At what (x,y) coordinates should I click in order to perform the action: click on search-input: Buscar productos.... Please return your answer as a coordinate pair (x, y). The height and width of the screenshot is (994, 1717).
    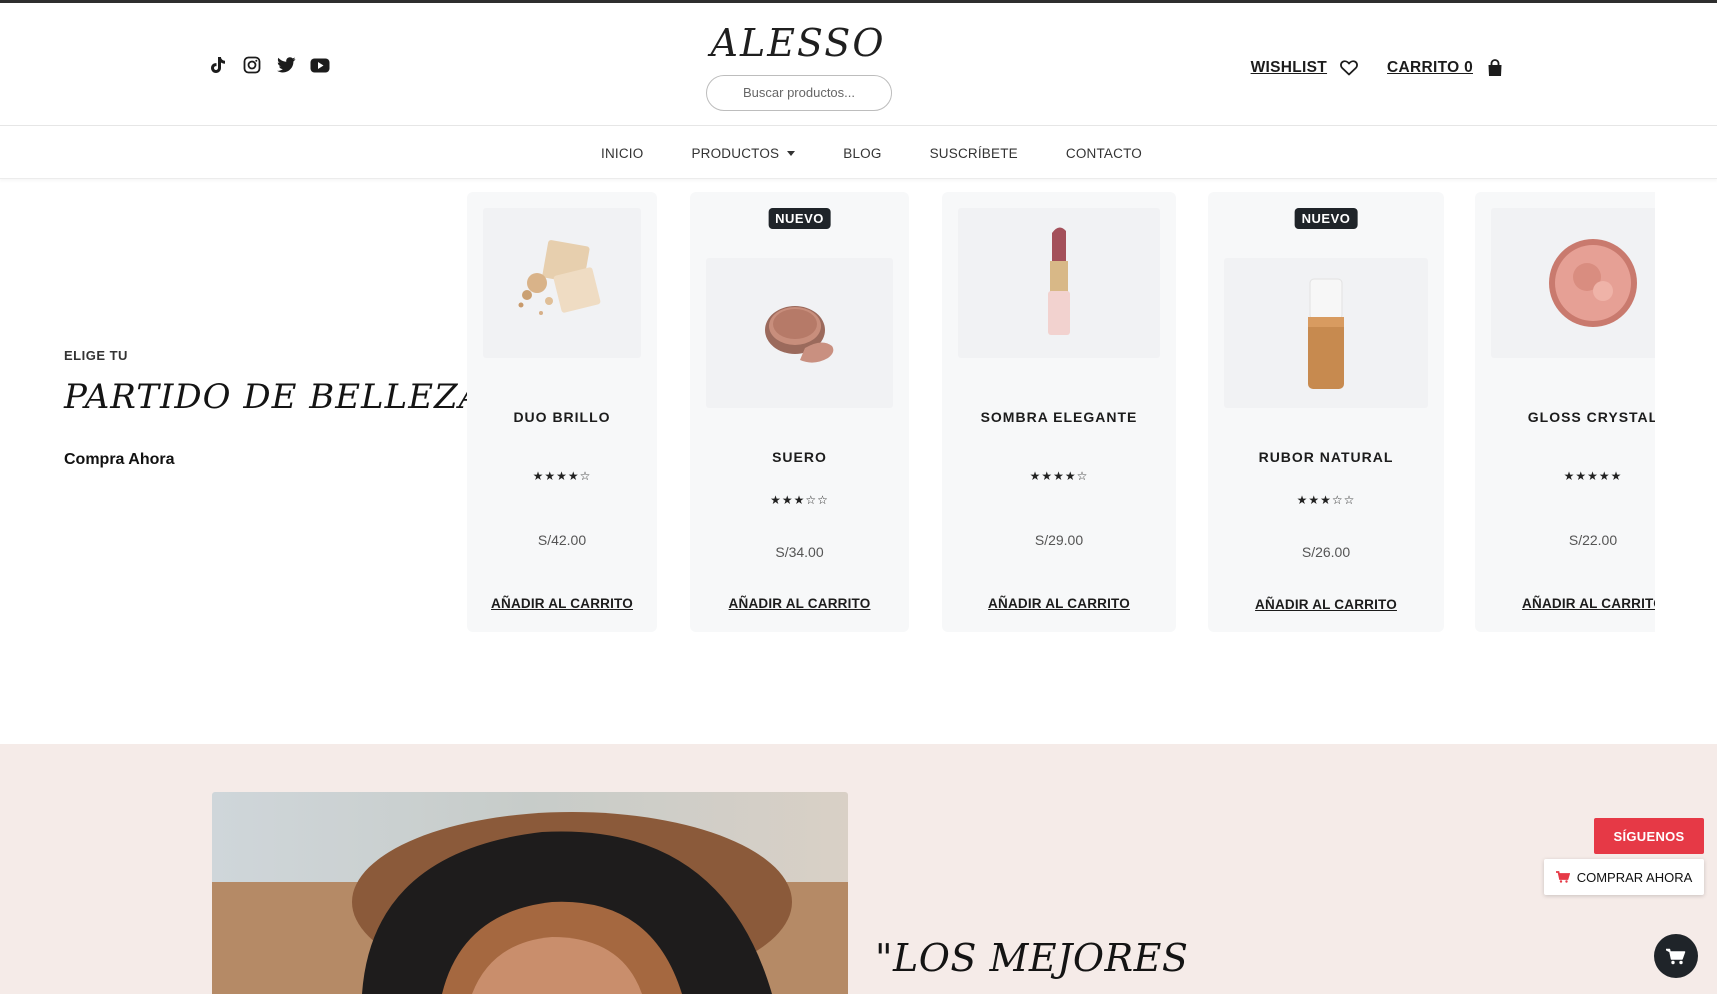
    Looking at the image, I should click on (799, 93).